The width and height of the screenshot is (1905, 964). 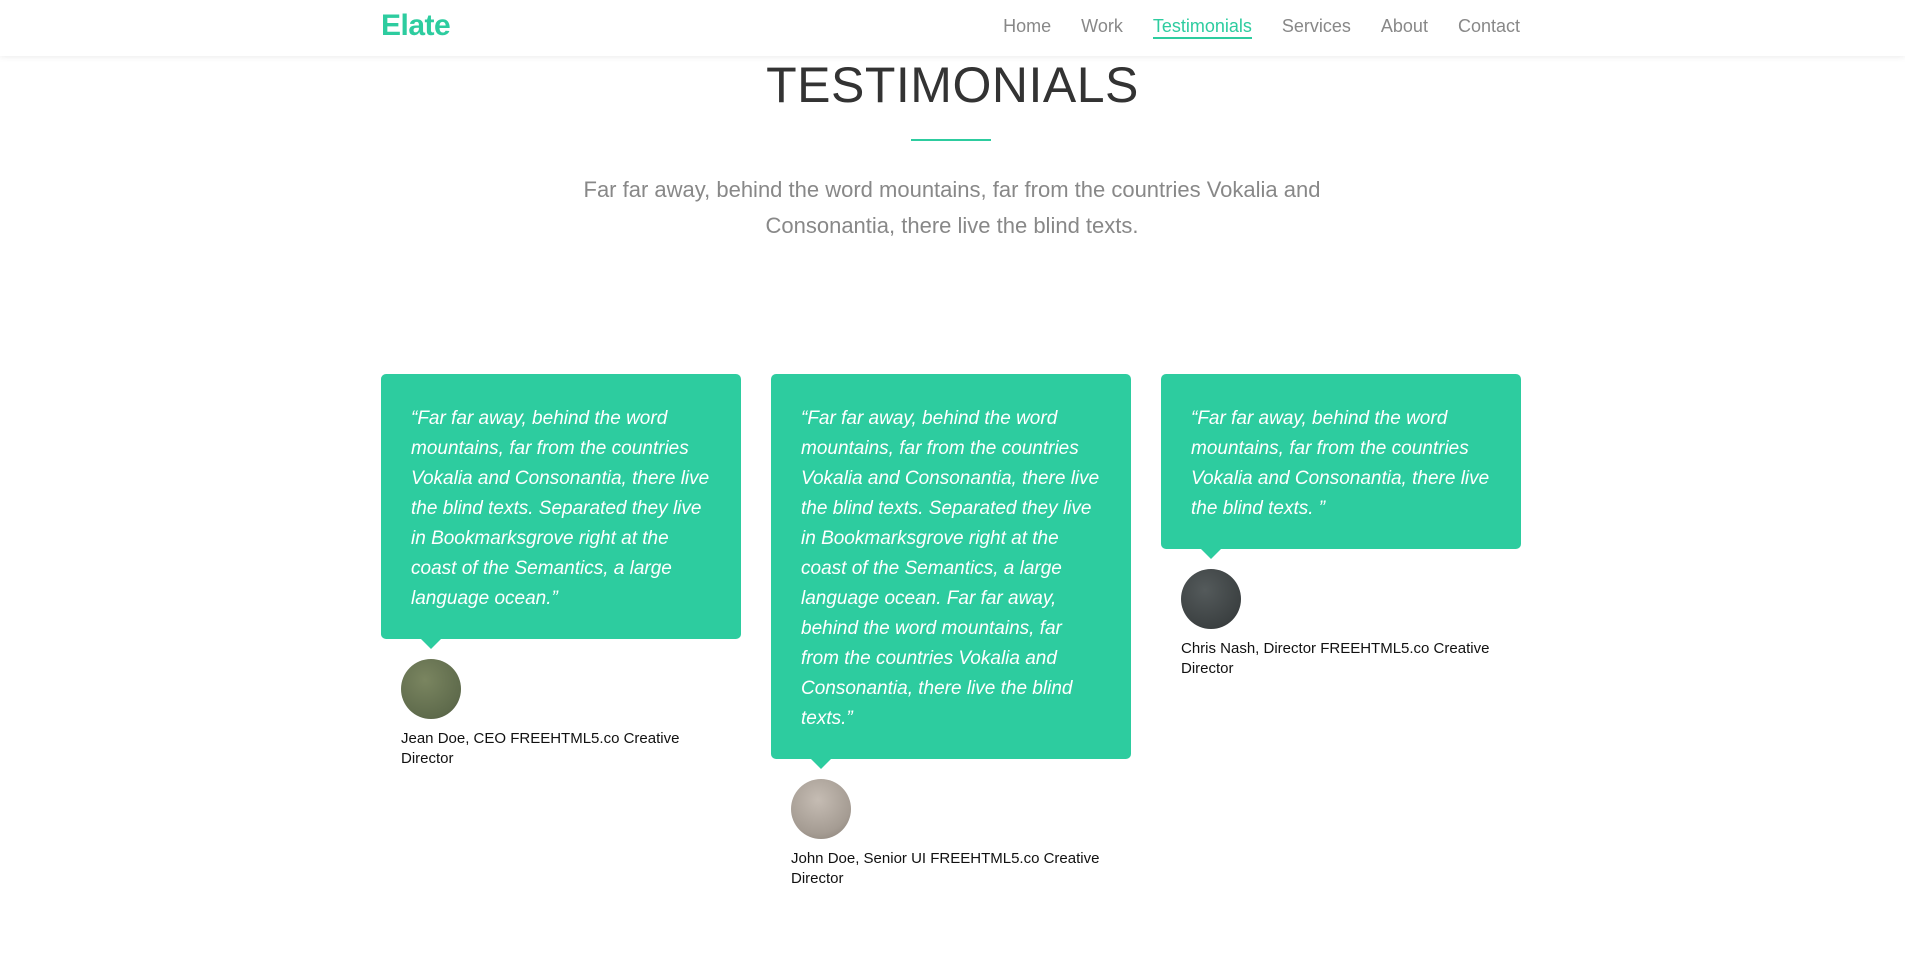 What do you see at coordinates (951, 140) in the screenshot?
I see `title-divider` at bounding box center [951, 140].